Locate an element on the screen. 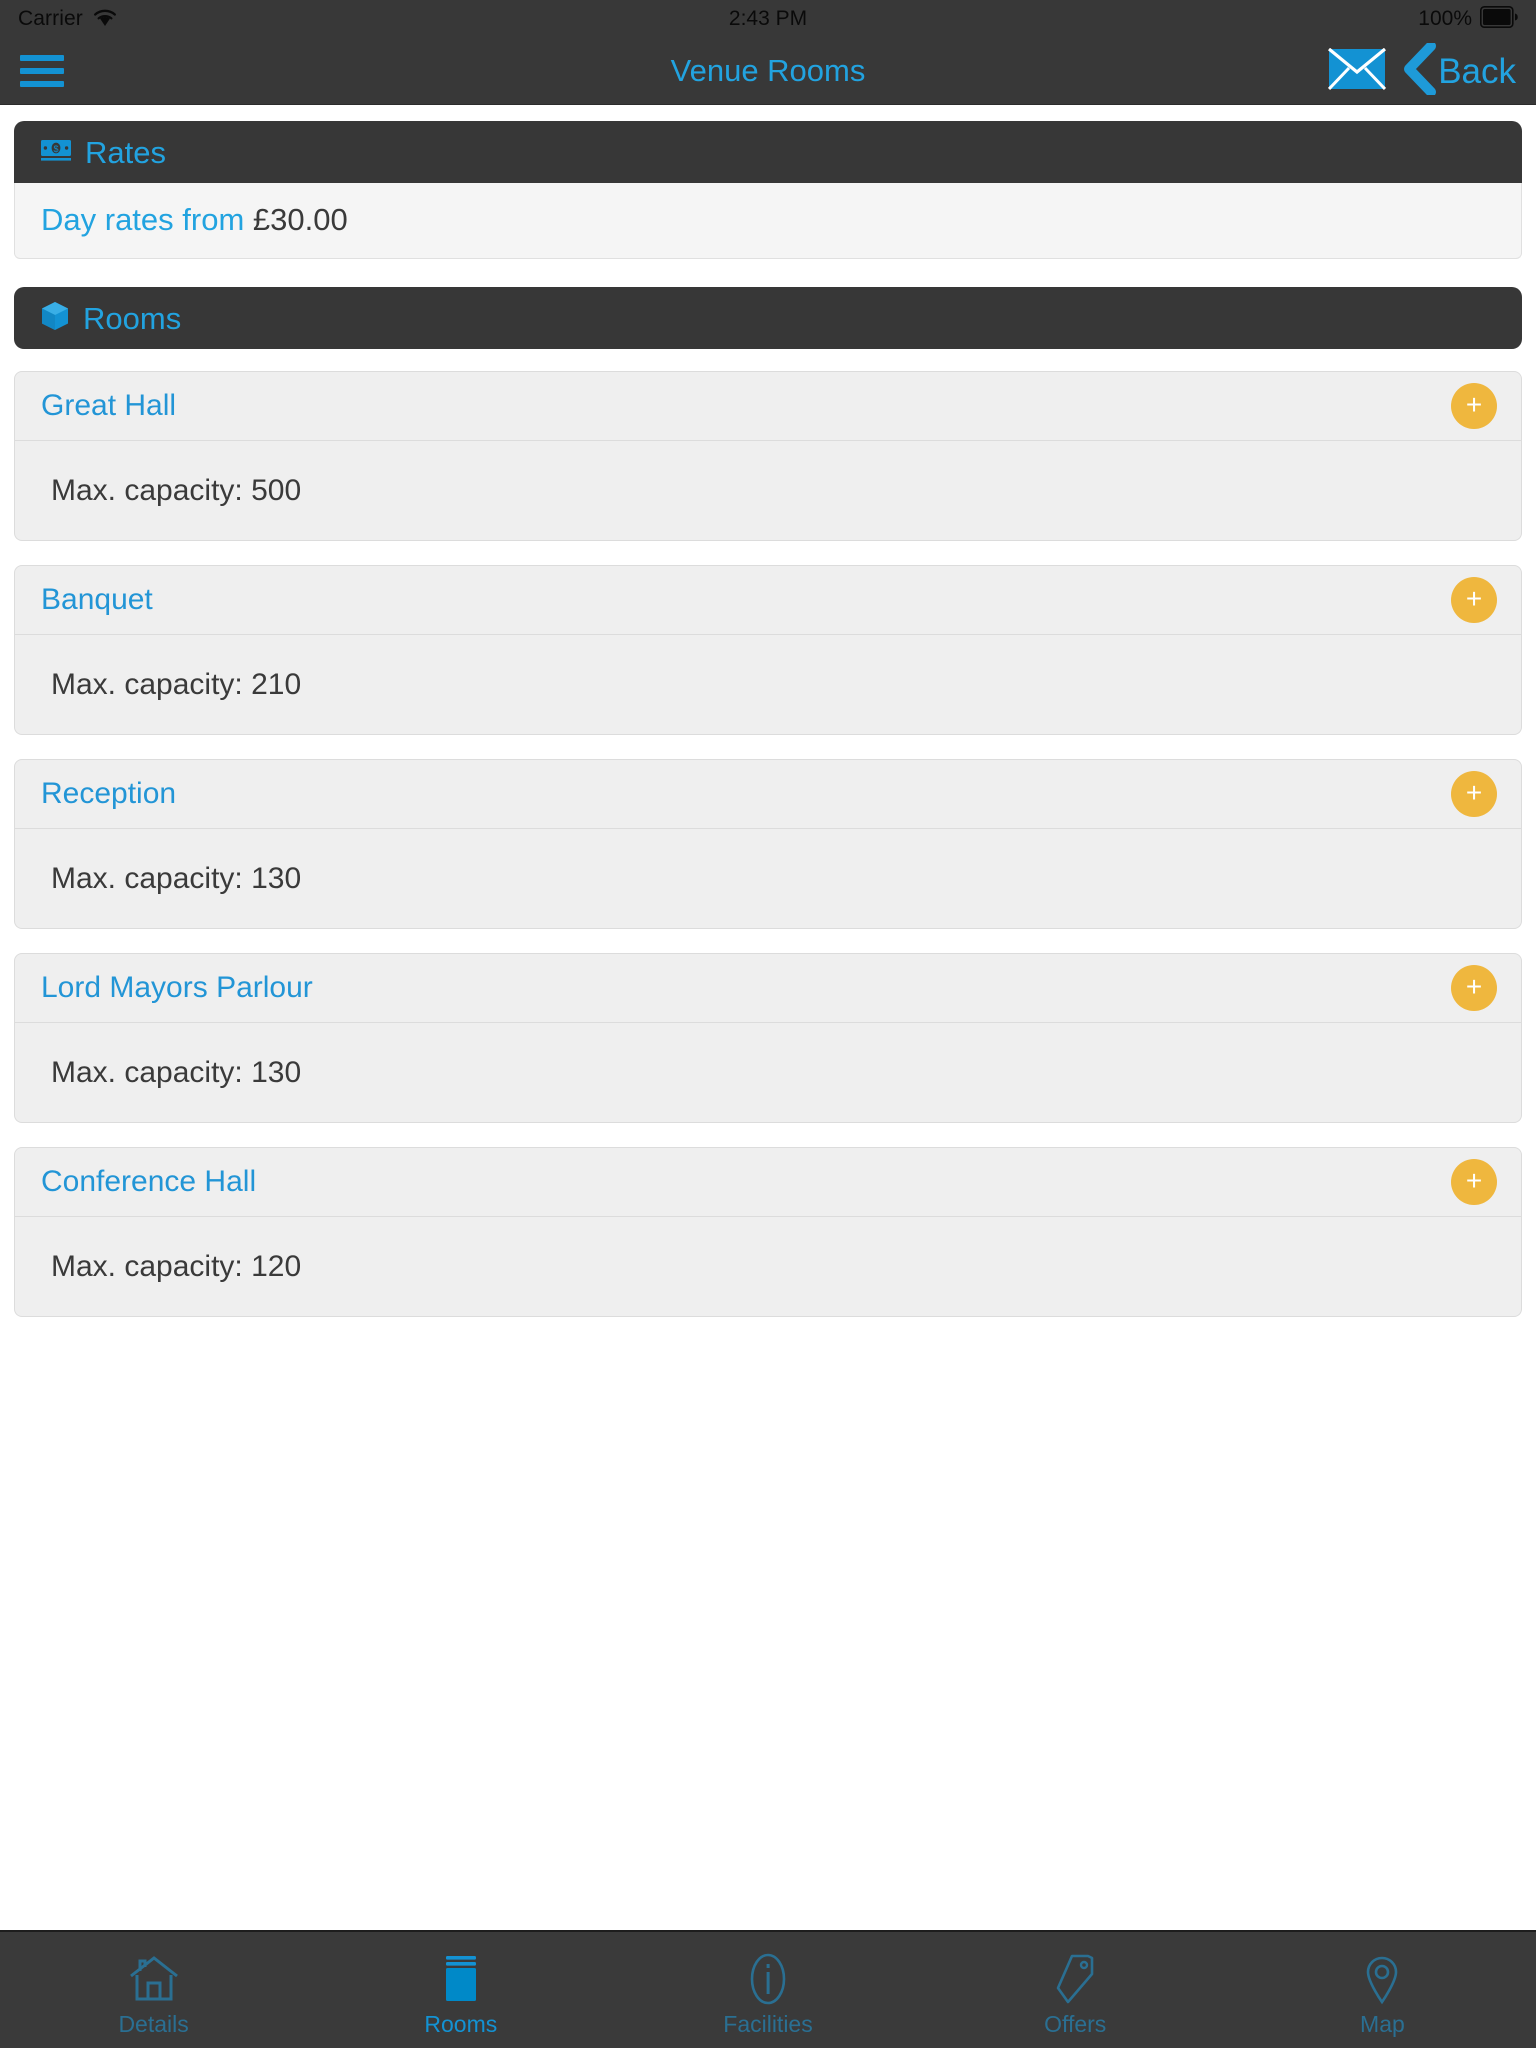  room-card: Great Hall + Max. capacity: 500 is located at coordinates (768, 456).